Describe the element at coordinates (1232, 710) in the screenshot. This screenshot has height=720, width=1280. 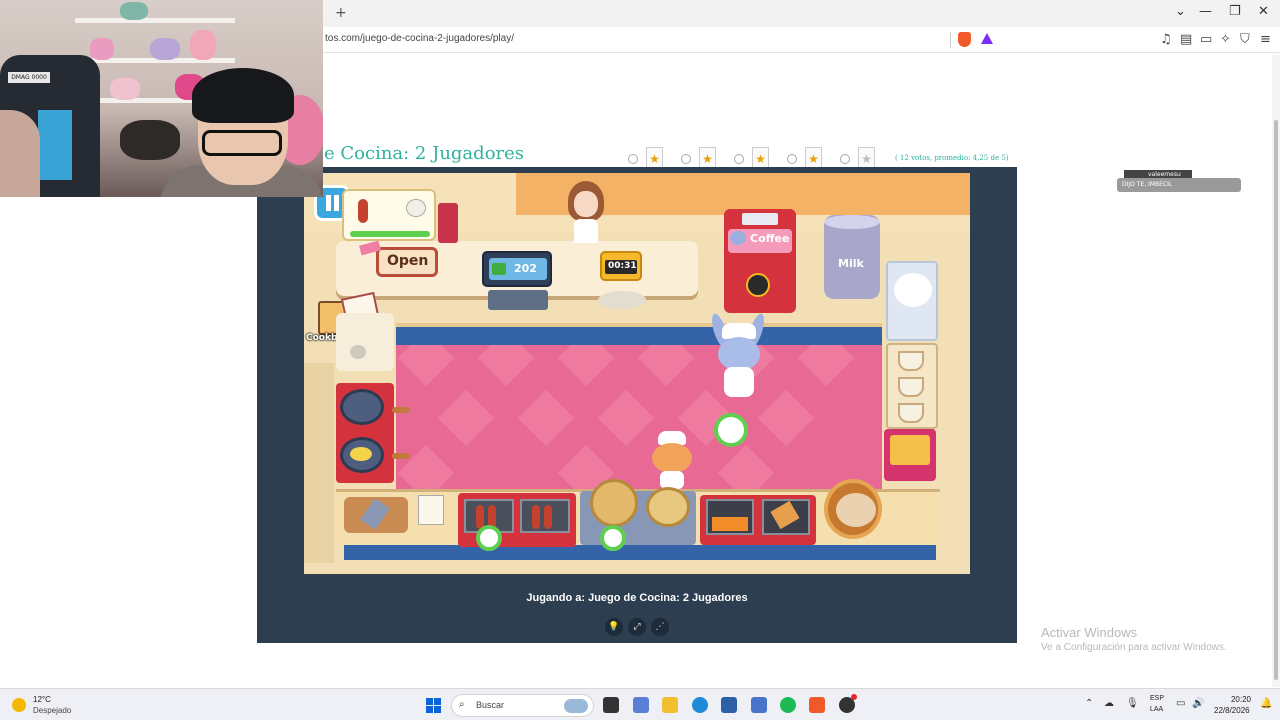
I see `clock-date: 22/8/2026` at that location.